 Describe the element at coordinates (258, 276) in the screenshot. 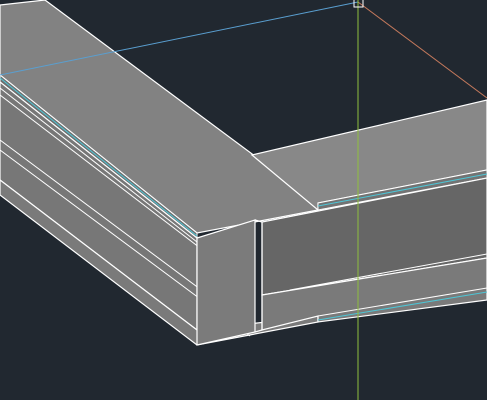

I see `horizontal-beam-end-outline` at that location.